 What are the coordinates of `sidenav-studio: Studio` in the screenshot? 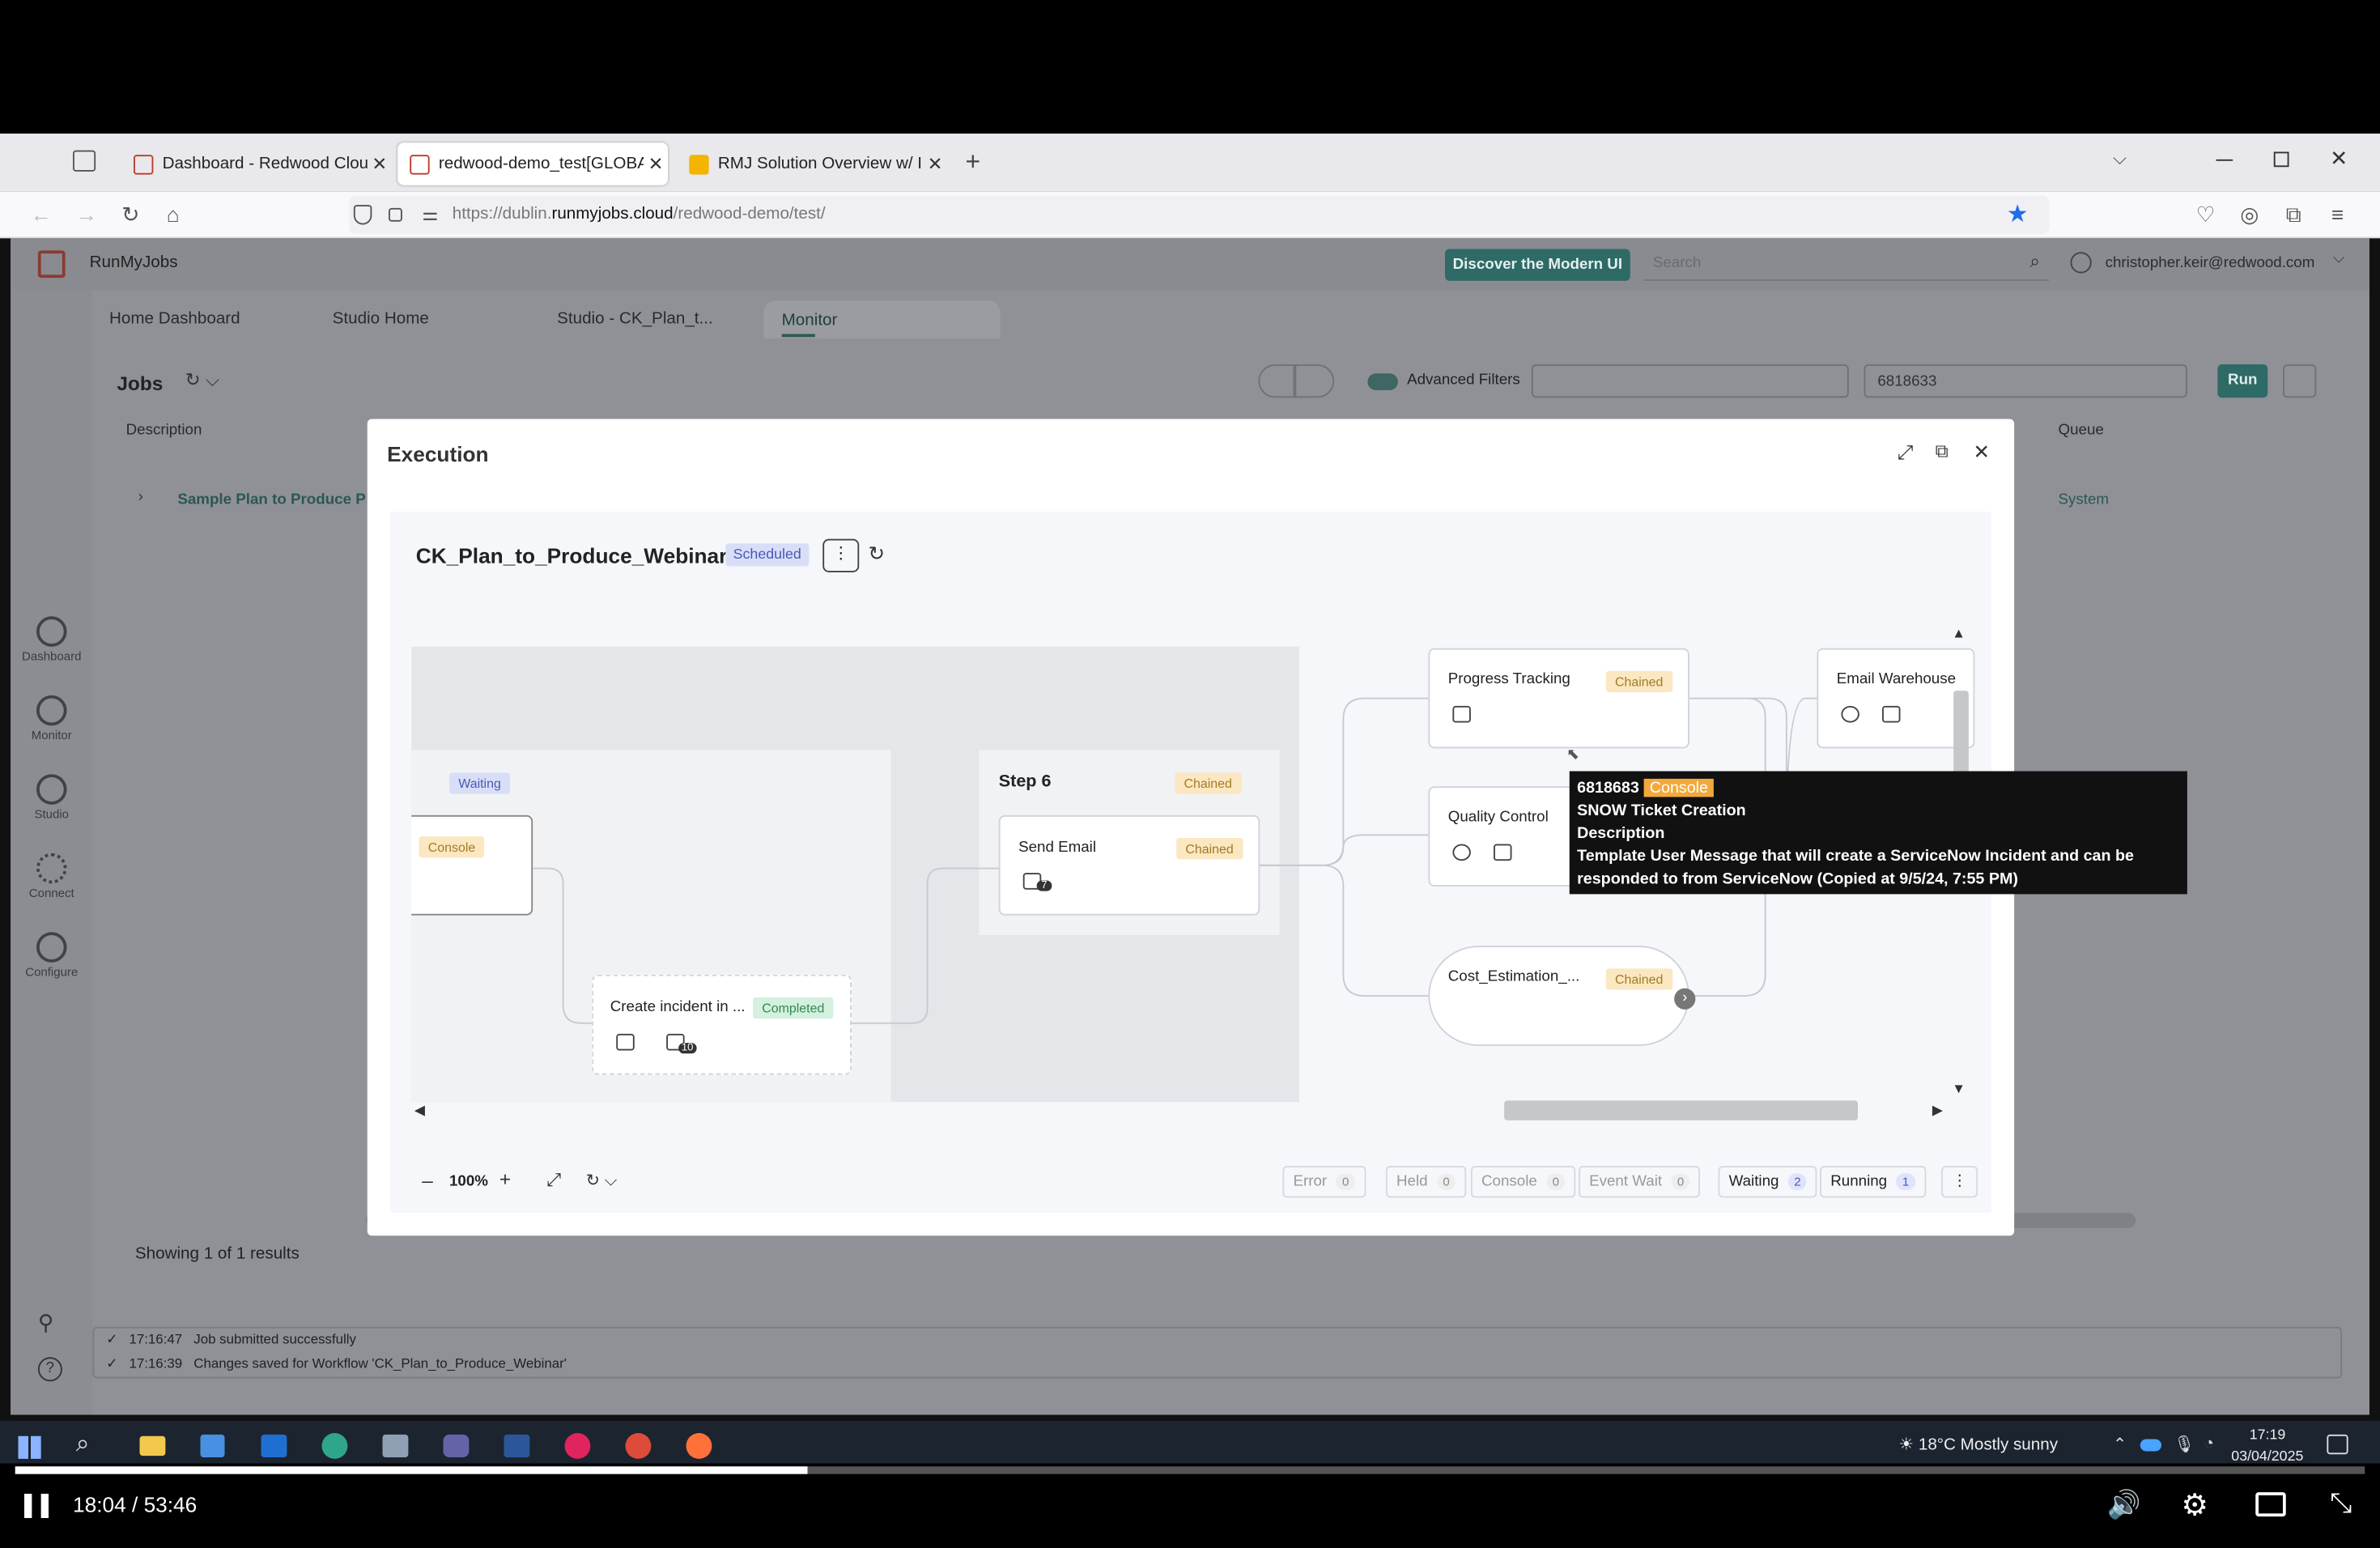 It's located at (51, 797).